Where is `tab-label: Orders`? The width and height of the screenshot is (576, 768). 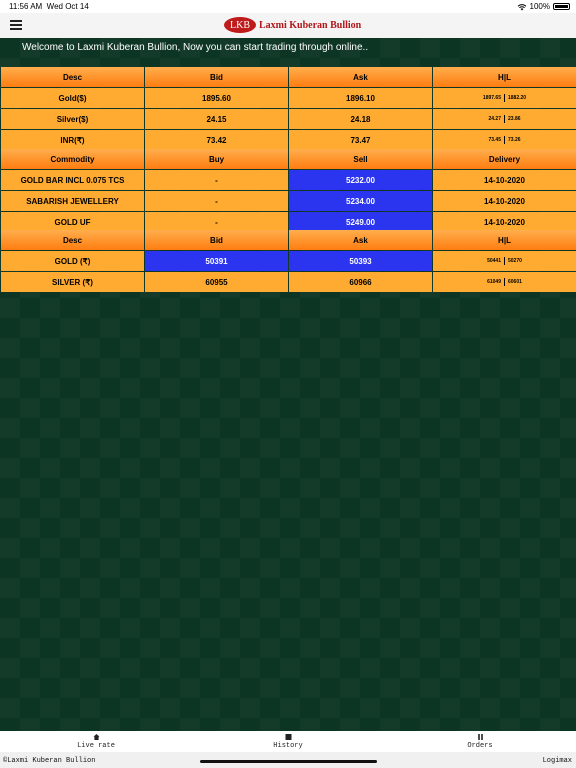 tab-label: Orders is located at coordinates (480, 746).